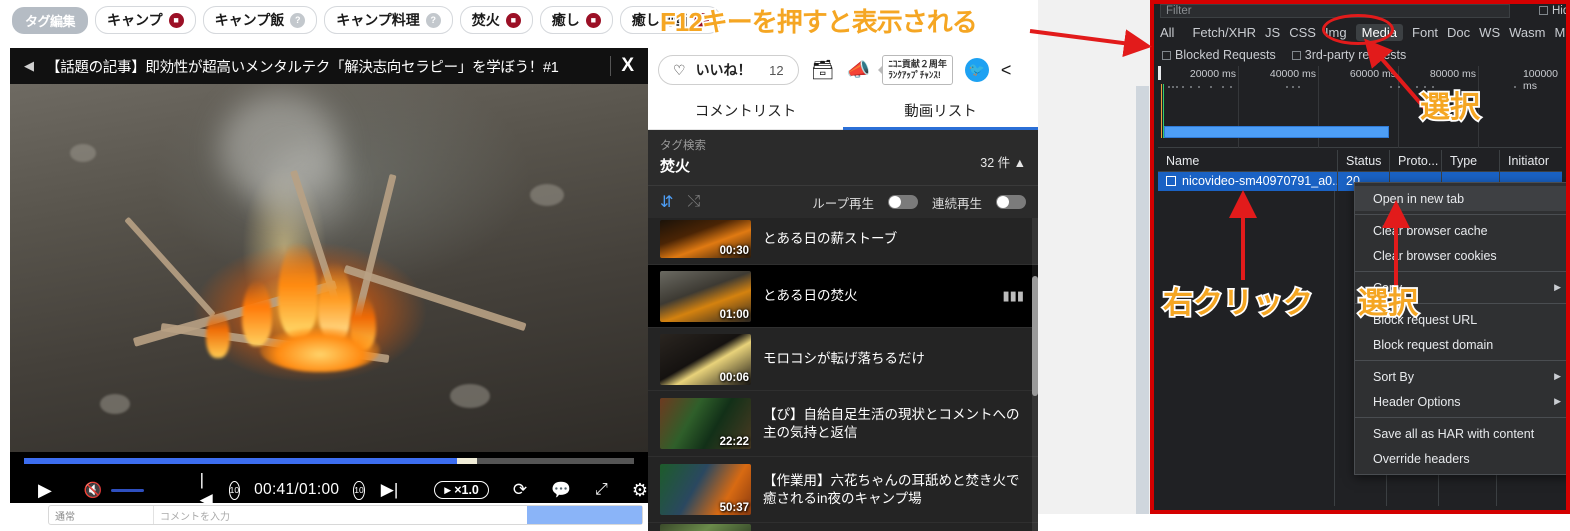 The image size is (1570, 531). What do you see at coordinates (45, 490) in the screenshot?
I see `play-icon: ▶` at bounding box center [45, 490].